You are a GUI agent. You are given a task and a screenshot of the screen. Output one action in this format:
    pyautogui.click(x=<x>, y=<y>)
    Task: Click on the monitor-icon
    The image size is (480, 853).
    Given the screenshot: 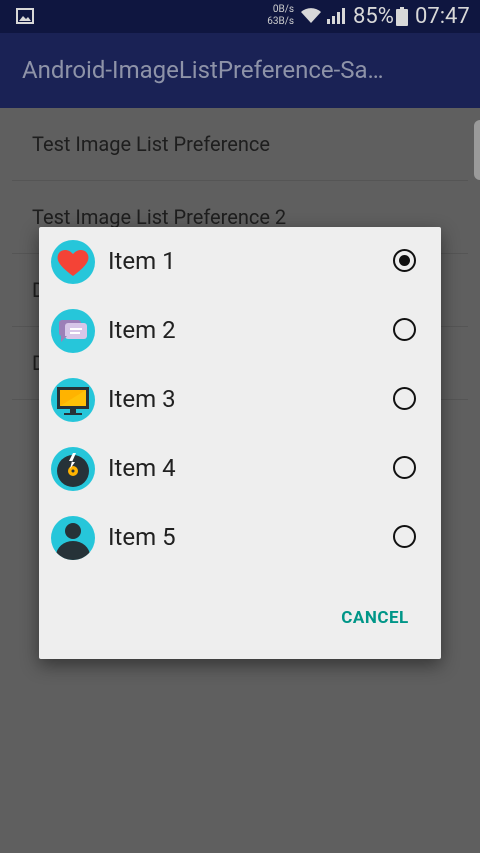 What is the action you would take?
    pyautogui.click(x=73, y=400)
    